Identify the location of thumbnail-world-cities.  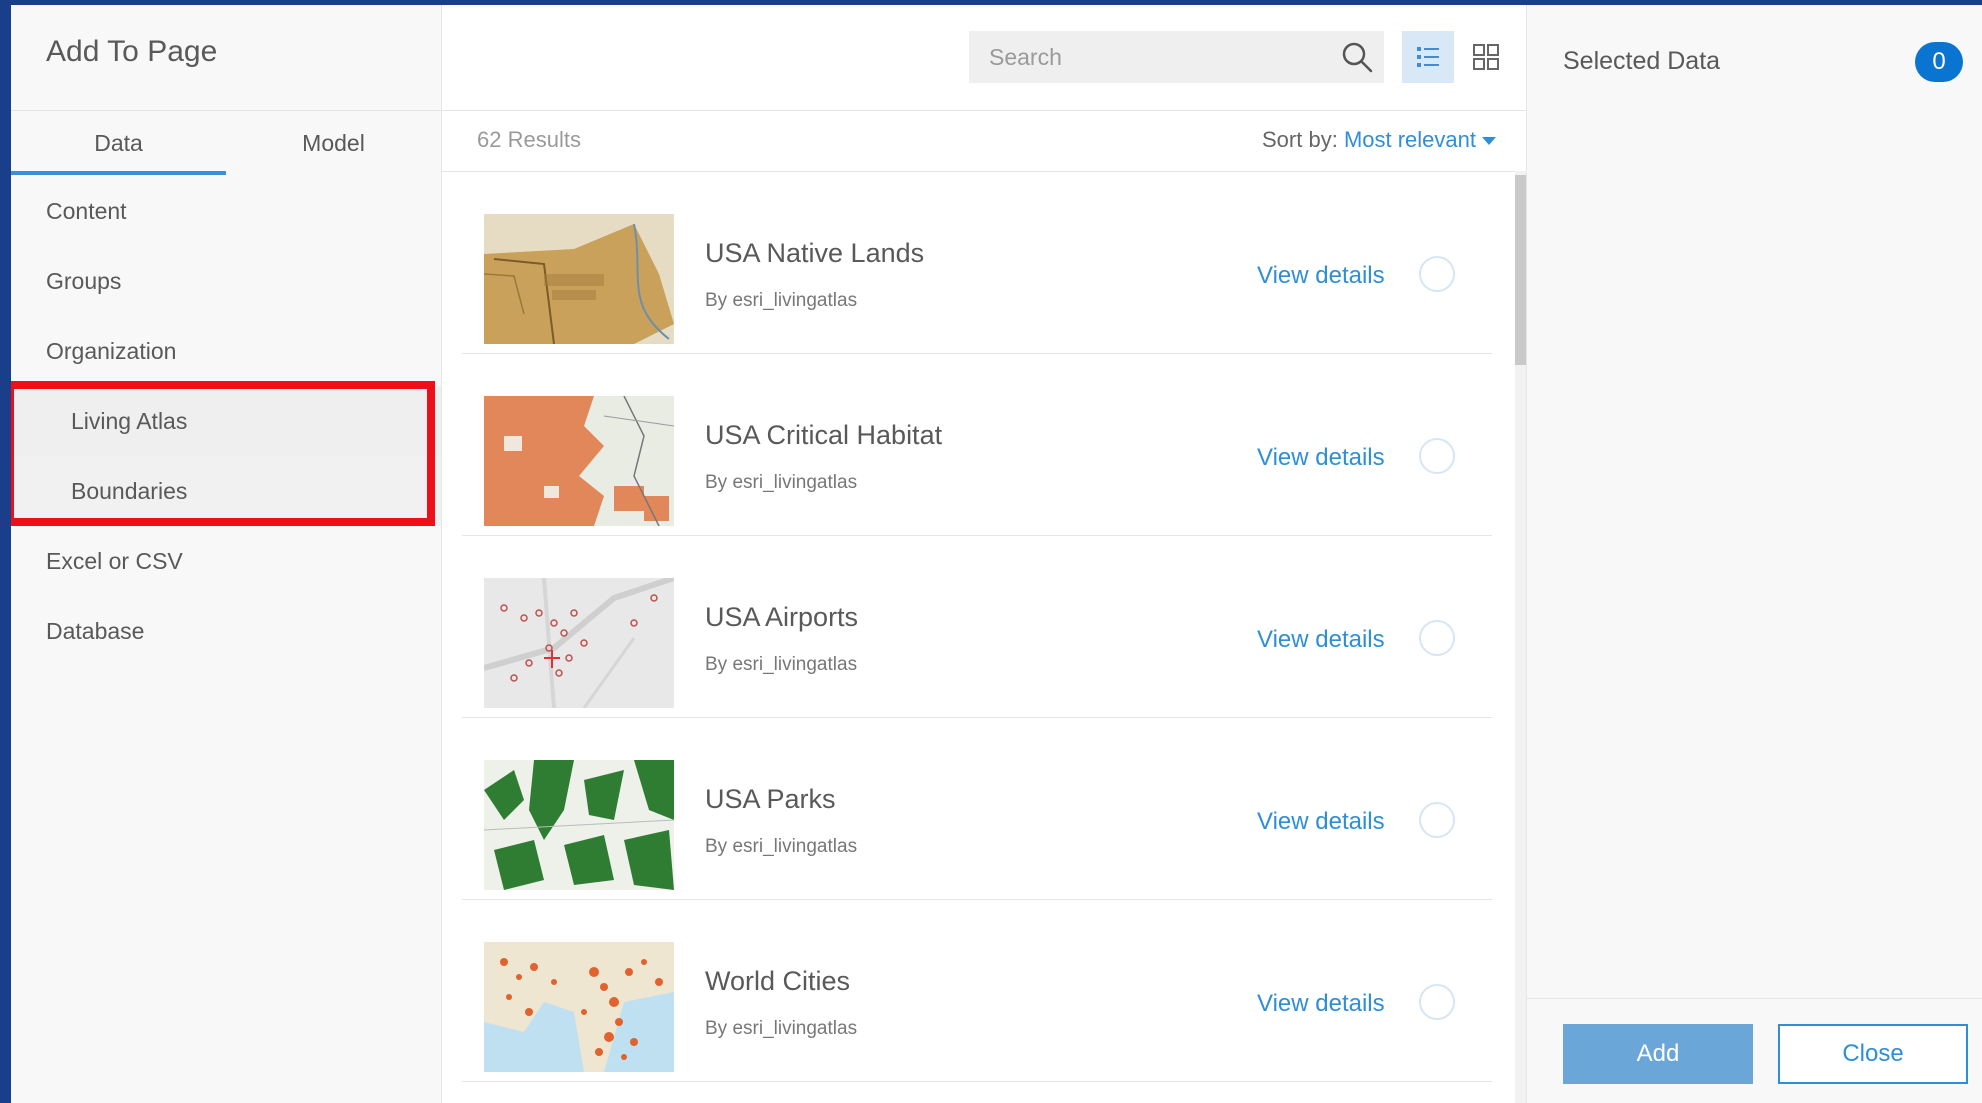
(579, 1007).